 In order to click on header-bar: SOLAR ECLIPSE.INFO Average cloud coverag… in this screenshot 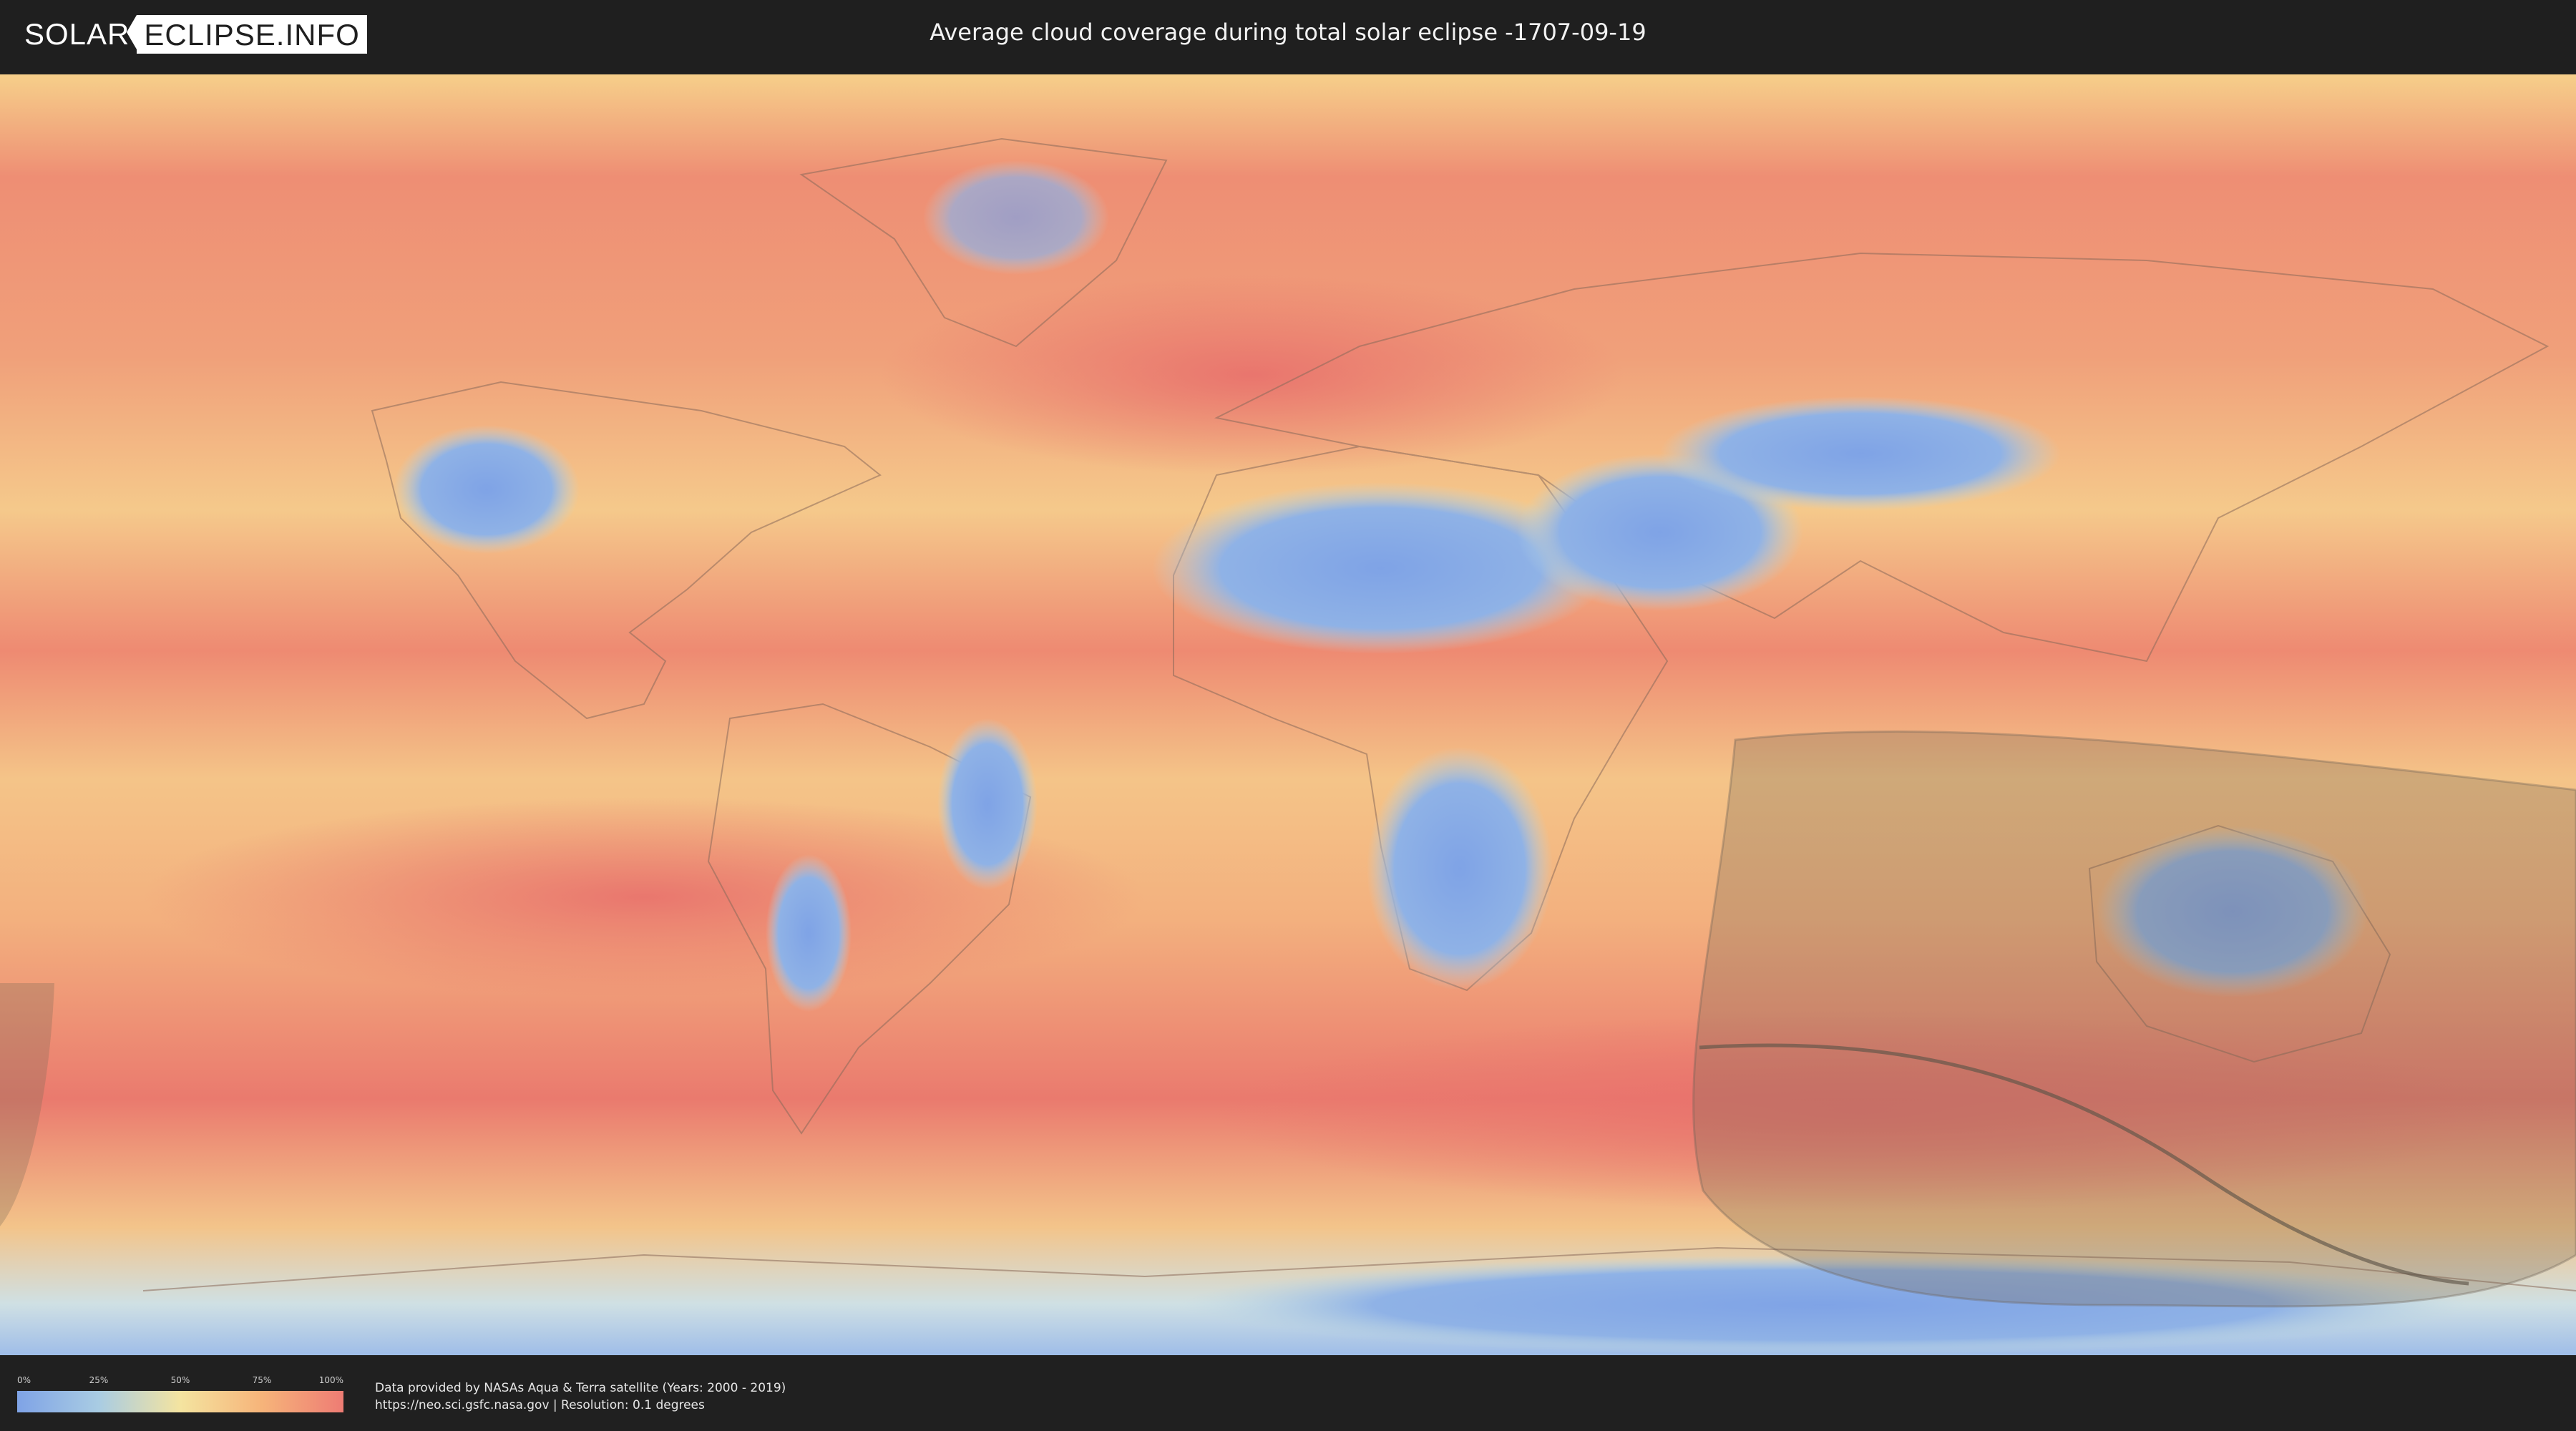, I will do `click(1288, 36)`.